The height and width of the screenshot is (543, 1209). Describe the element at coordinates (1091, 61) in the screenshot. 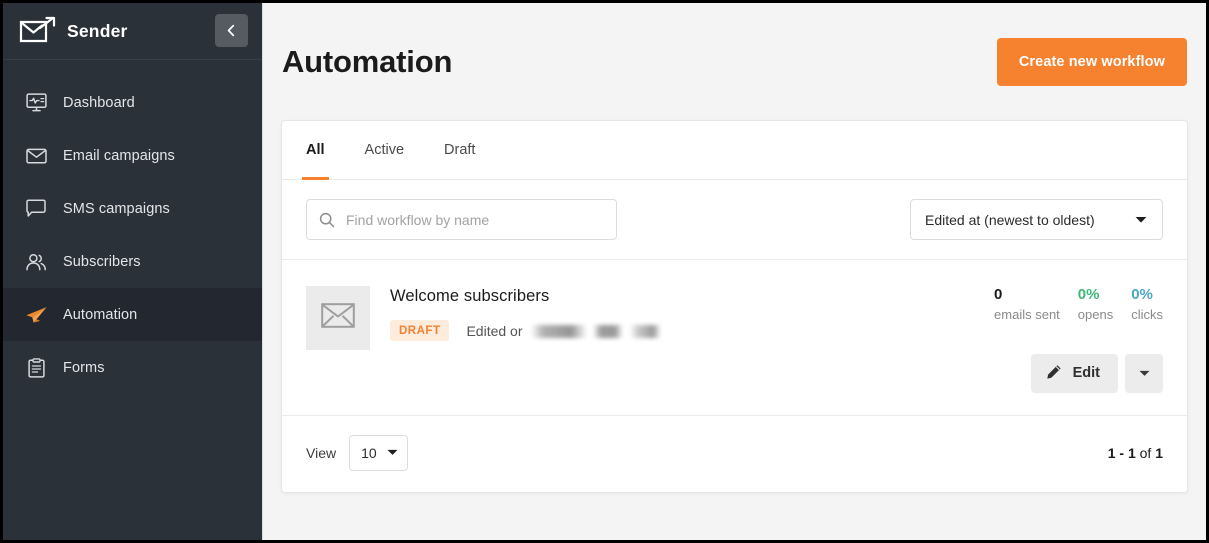

I see `create-new-workflow-button: Create new workflow` at that location.